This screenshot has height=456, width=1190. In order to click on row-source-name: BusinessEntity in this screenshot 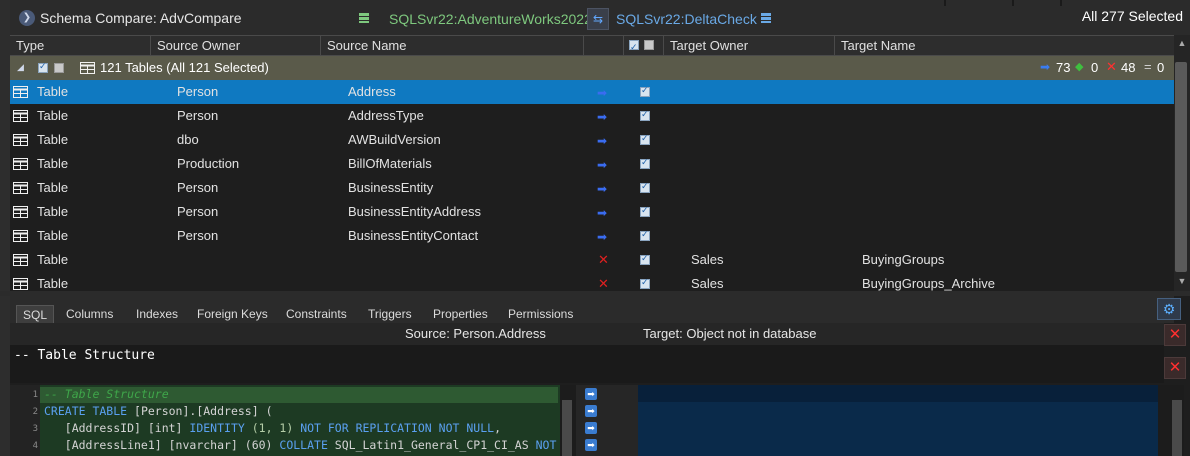, I will do `click(391, 187)`.